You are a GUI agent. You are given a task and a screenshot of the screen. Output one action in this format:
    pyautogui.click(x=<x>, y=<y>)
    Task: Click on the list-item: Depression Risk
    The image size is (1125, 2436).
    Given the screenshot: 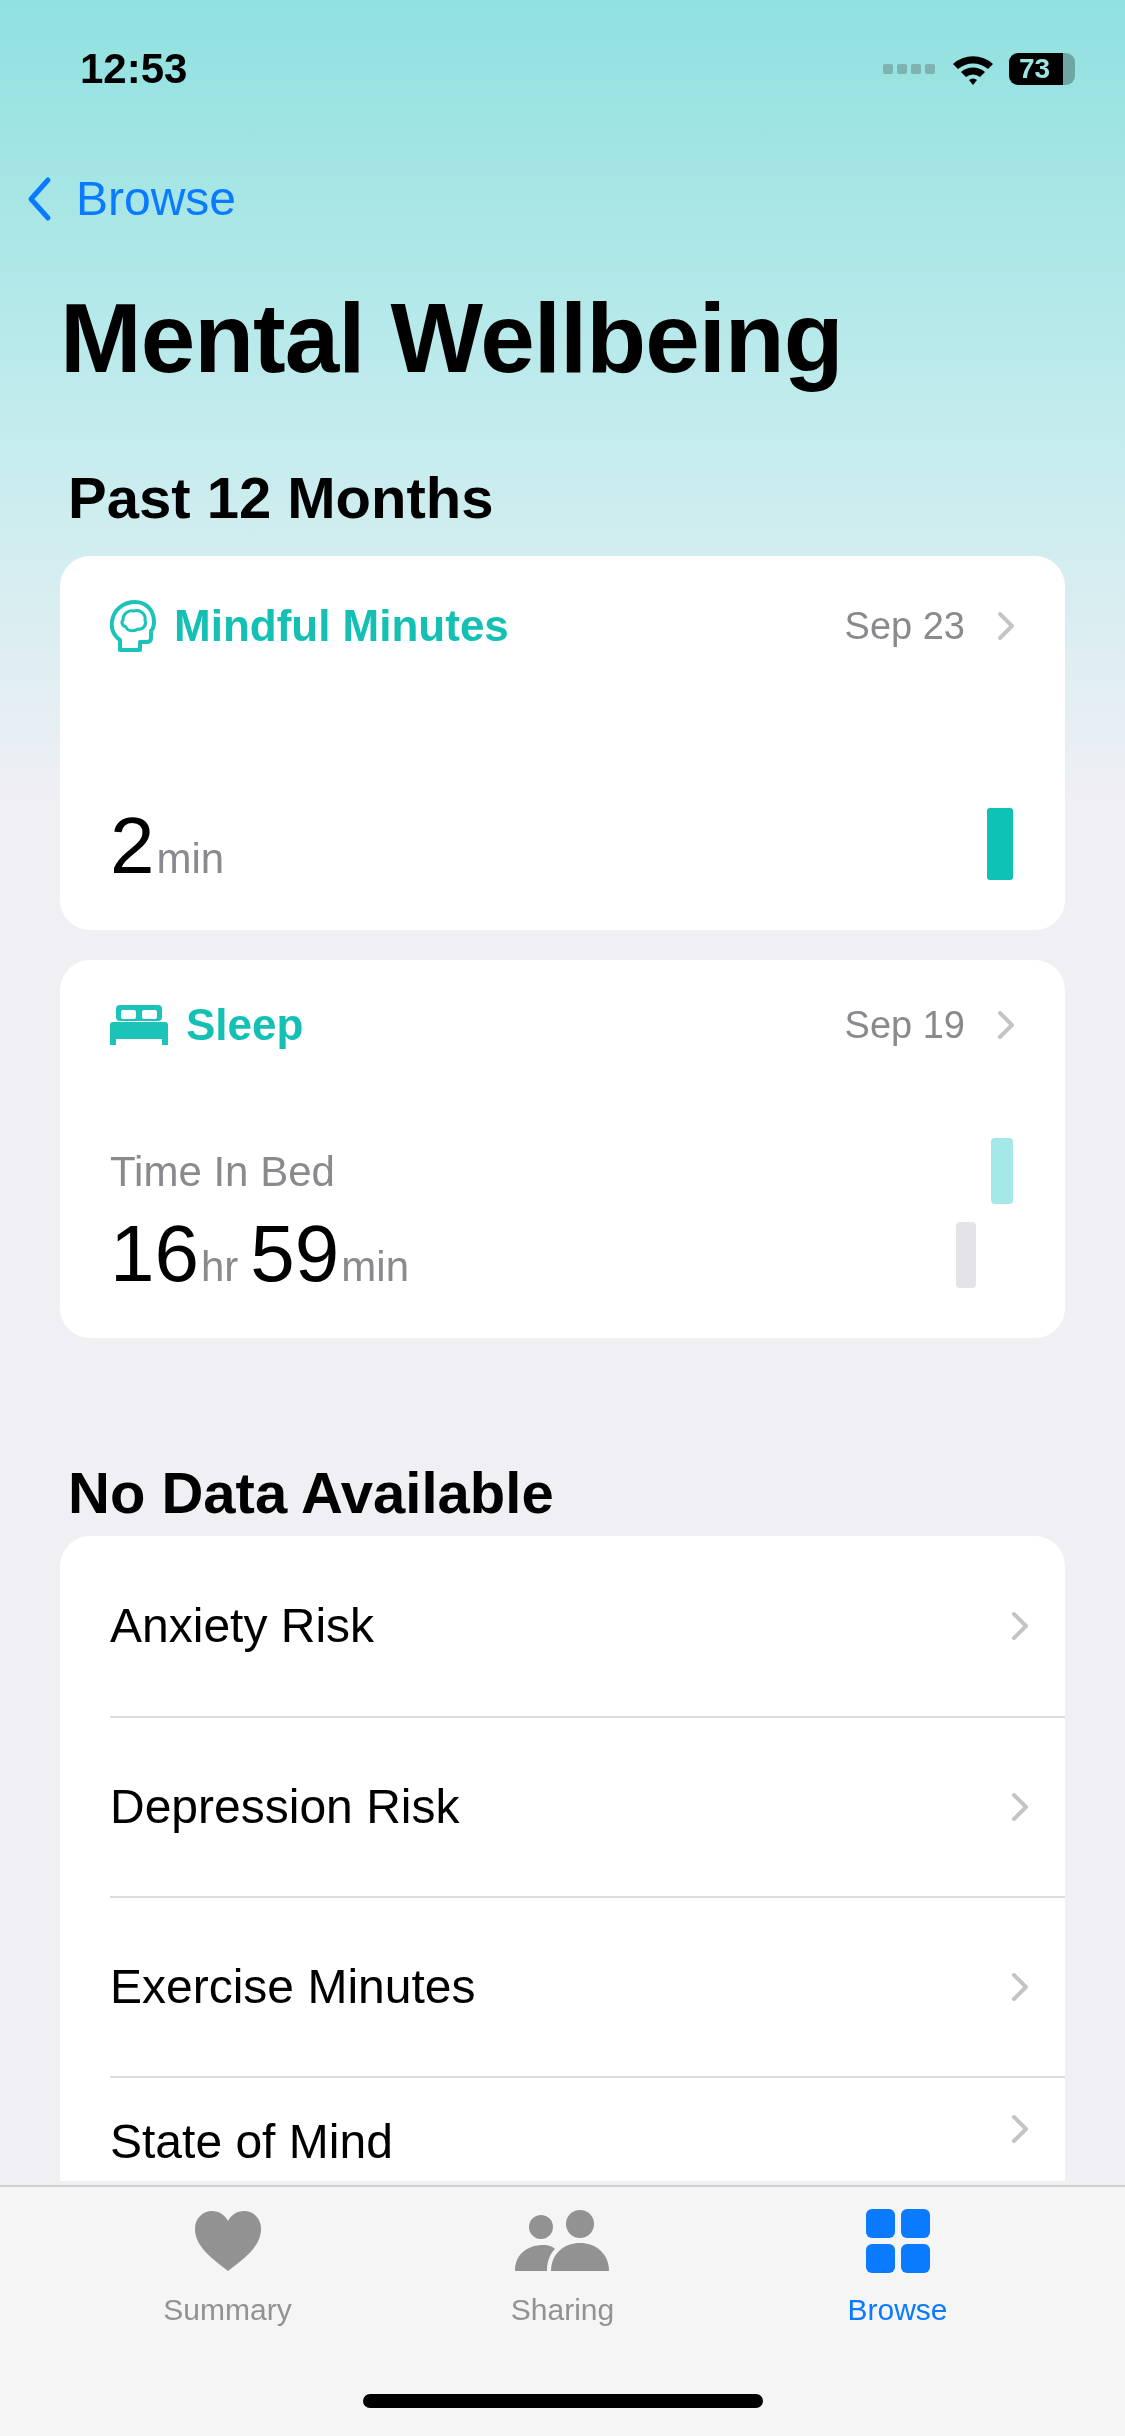 What is the action you would take?
    pyautogui.click(x=587, y=1806)
    